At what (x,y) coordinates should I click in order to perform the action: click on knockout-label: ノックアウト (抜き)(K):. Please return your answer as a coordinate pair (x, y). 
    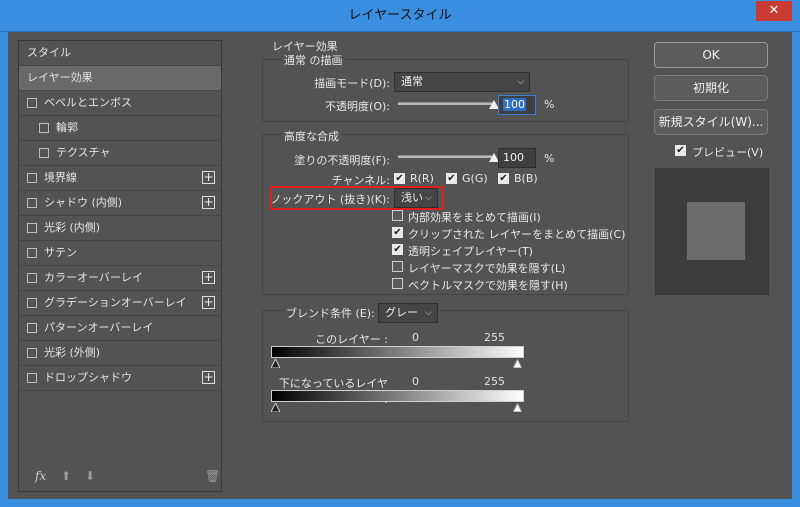
    Looking at the image, I should click on (330, 199).